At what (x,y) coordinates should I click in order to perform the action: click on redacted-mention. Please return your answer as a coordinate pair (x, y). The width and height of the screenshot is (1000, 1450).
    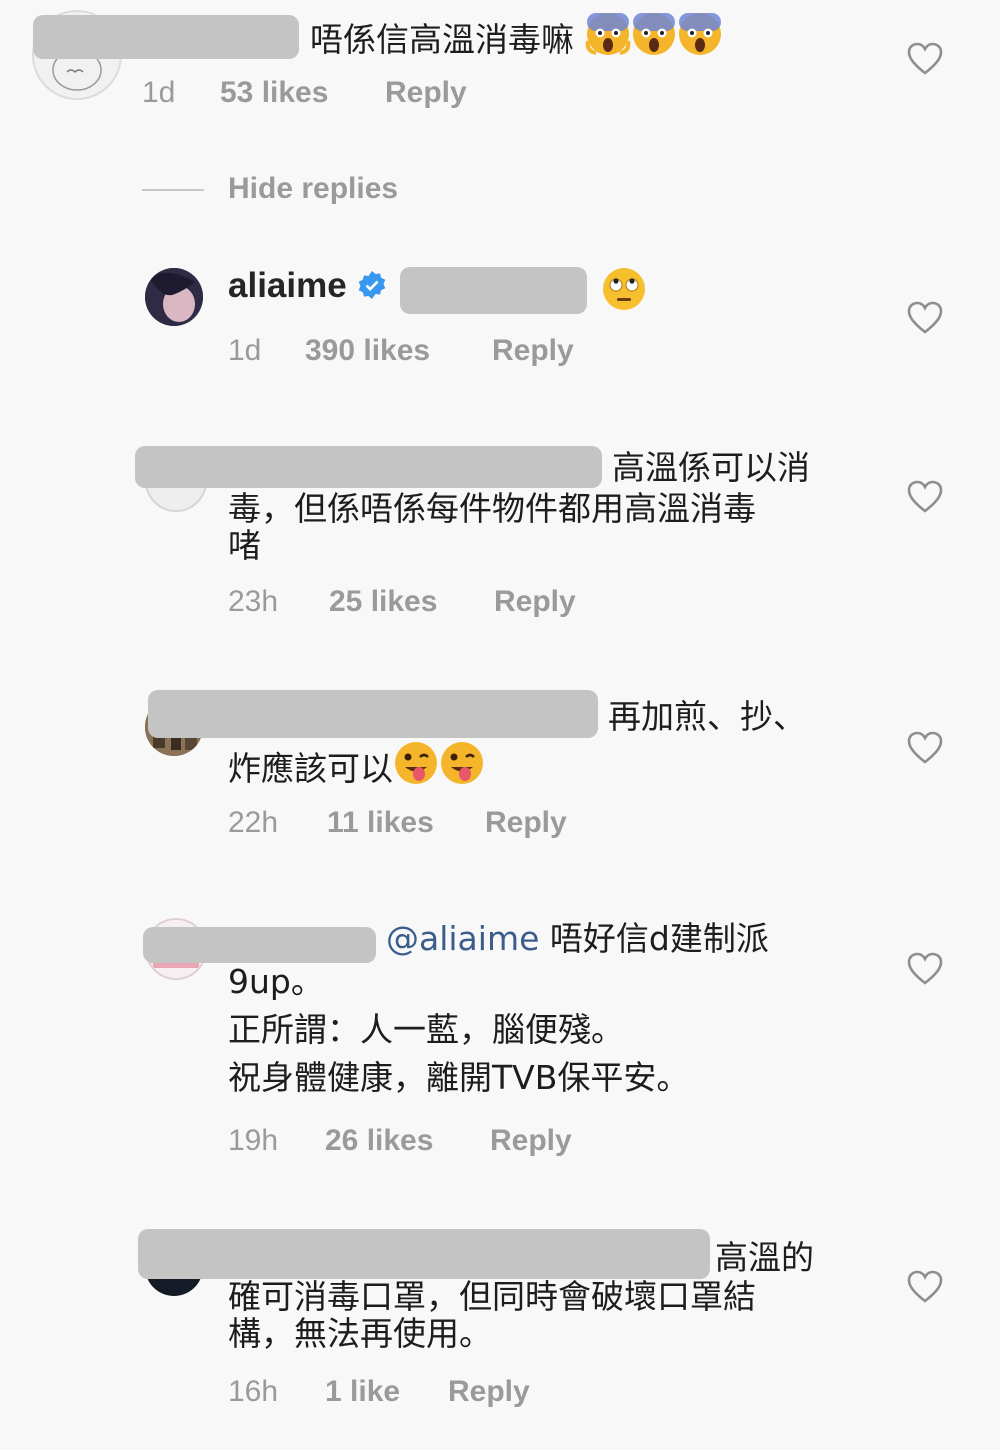
    Looking at the image, I should click on (493, 290).